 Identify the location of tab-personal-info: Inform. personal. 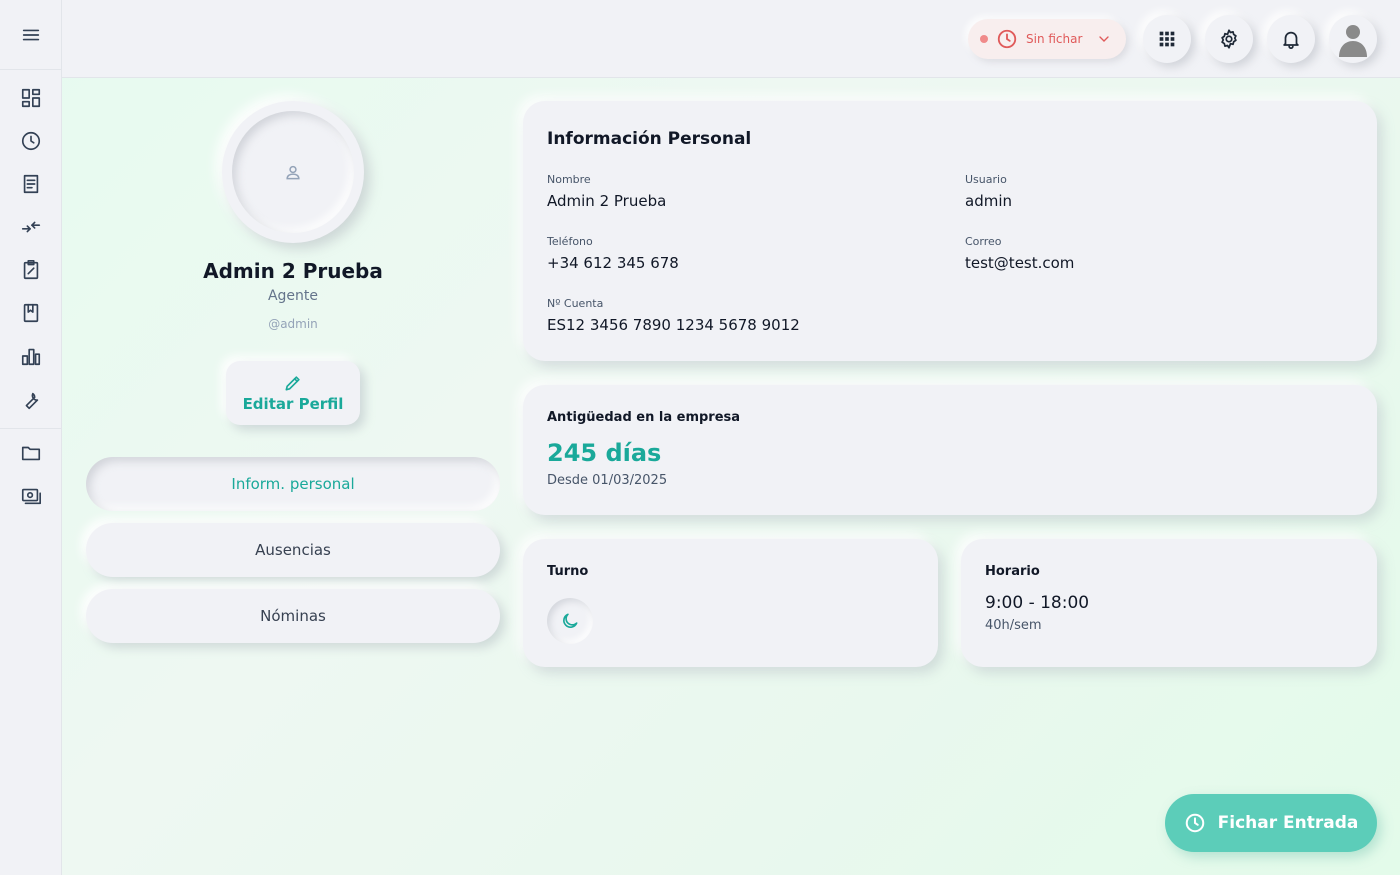
(293, 484).